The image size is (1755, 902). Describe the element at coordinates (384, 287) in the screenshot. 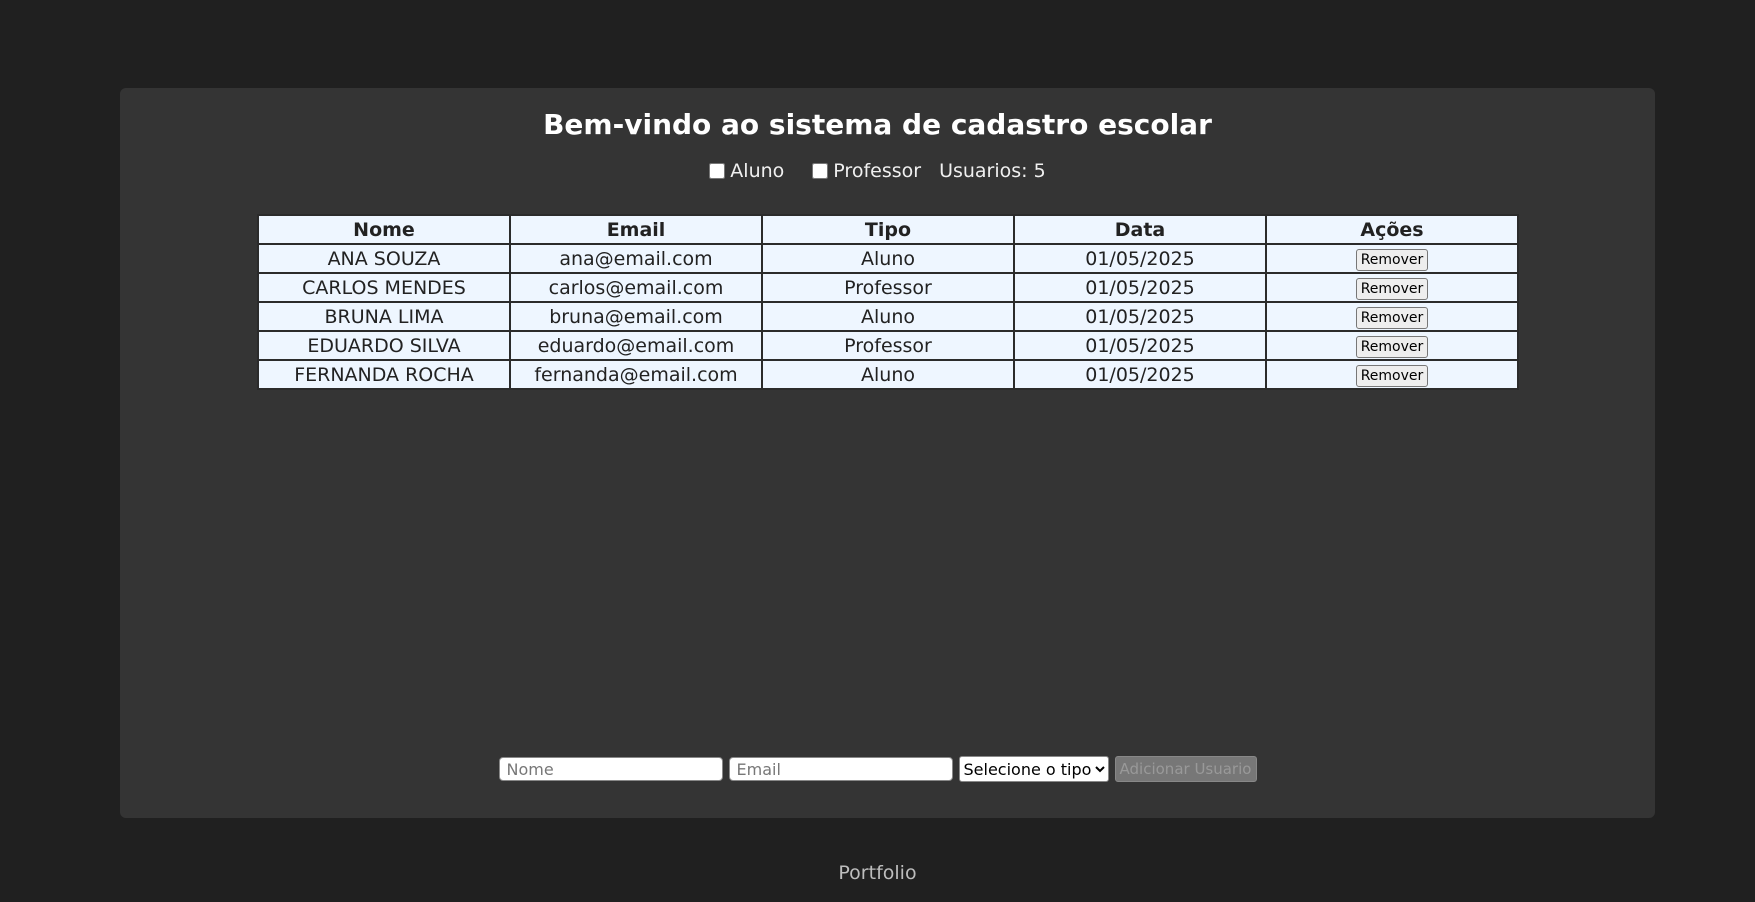

I see `cell-nome: CARLOS MENDES` at that location.